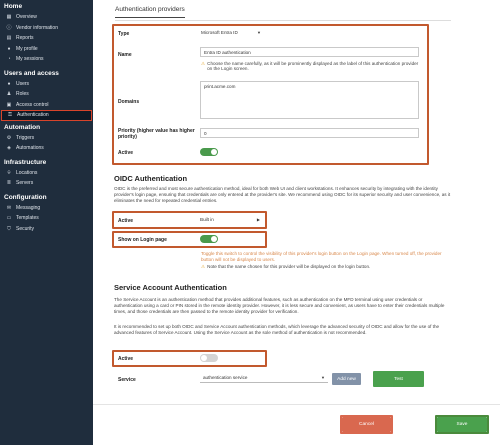 The height and width of the screenshot is (445, 500). I want to click on service-select: authentication service ▼, so click(264, 378).